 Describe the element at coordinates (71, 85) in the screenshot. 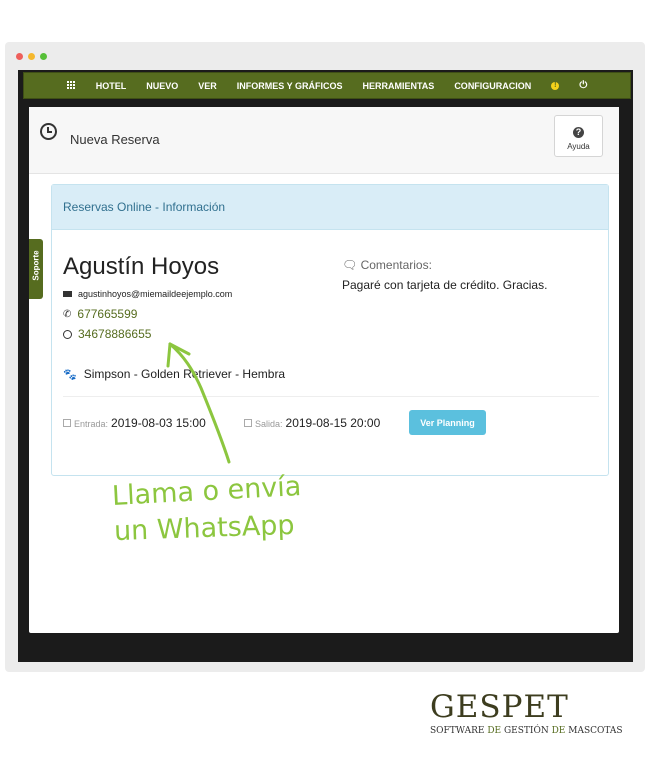

I see `grid-icon` at that location.